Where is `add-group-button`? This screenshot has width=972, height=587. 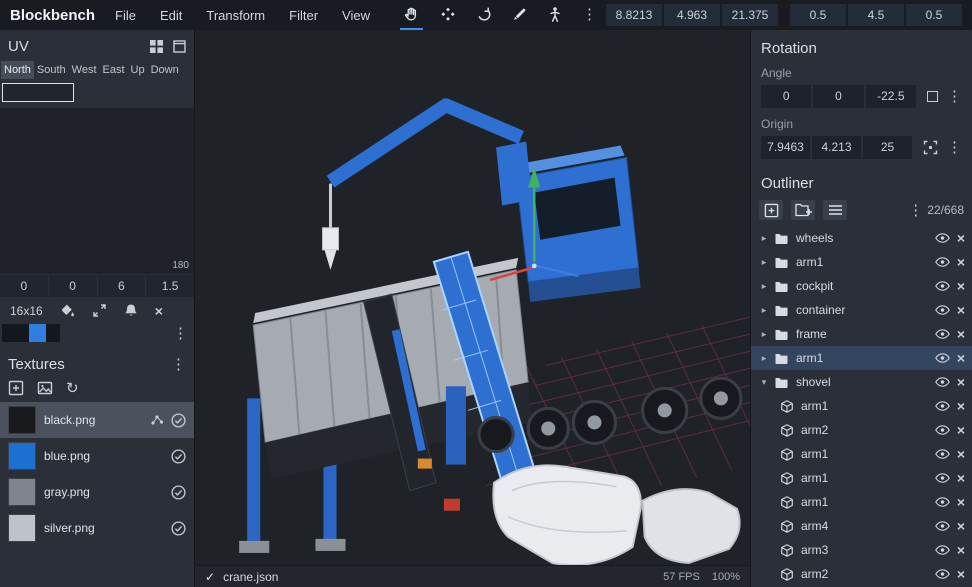
add-group-button is located at coordinates (803, 210).